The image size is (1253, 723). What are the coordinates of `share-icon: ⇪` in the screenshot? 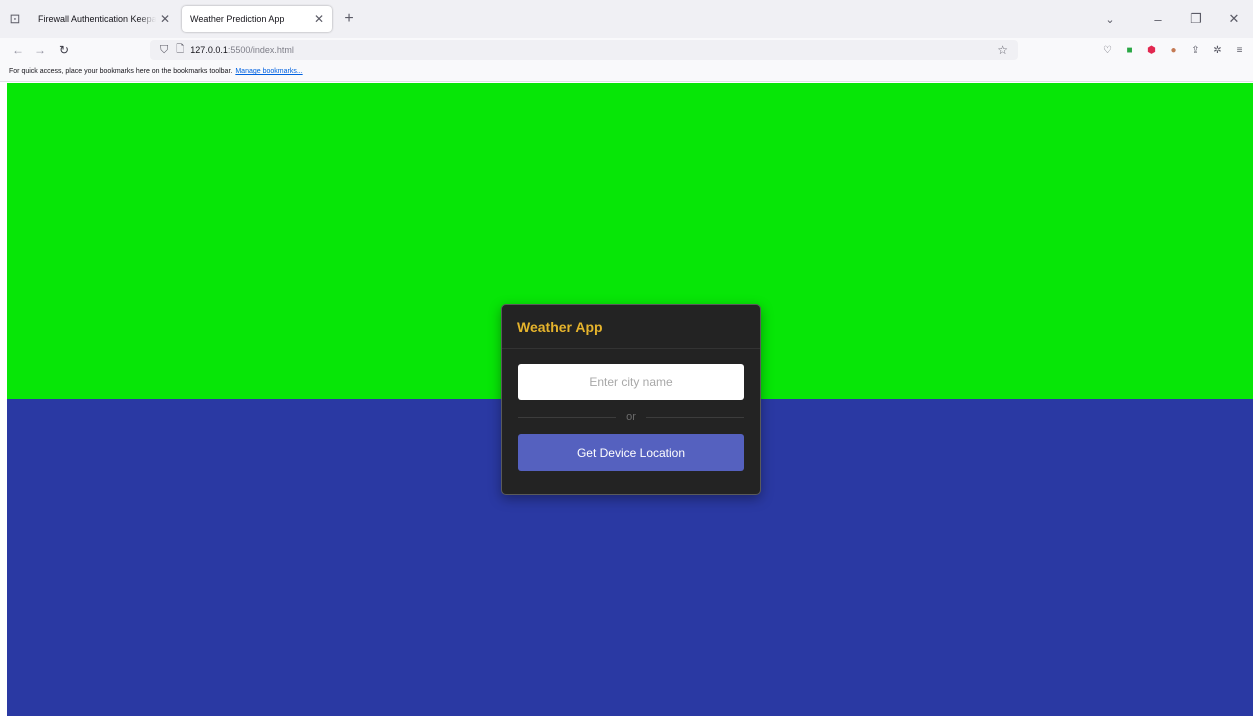 It's located at (1195, 50).